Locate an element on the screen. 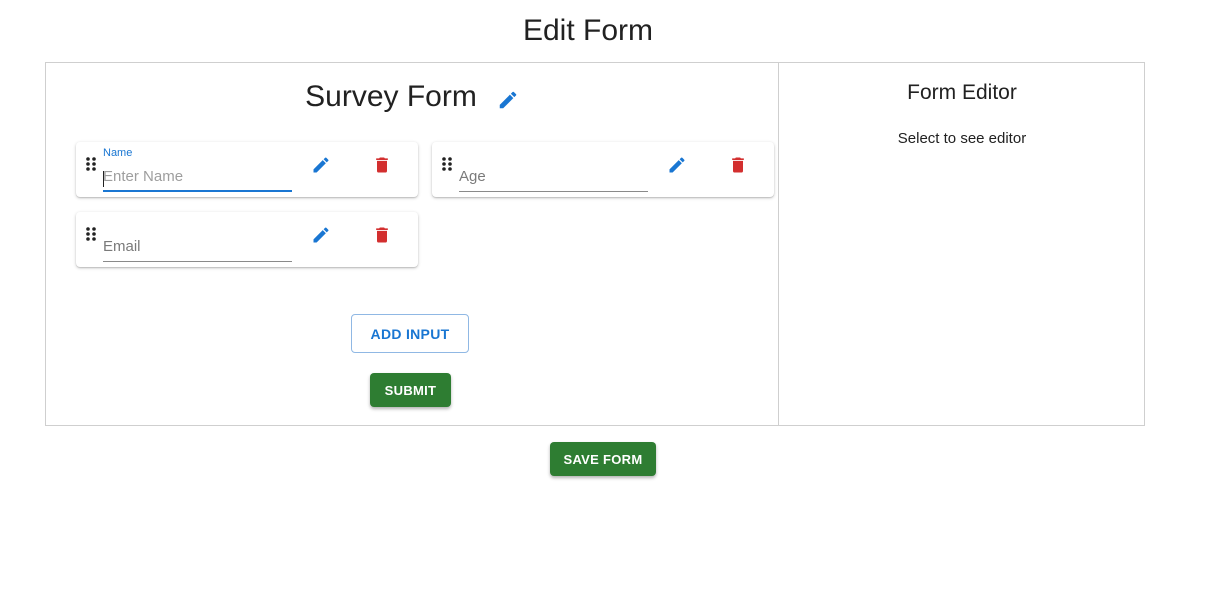 Image resolution: width=1208 pixels, height=590 pixels. email-input is located at coordinates (197, 249).